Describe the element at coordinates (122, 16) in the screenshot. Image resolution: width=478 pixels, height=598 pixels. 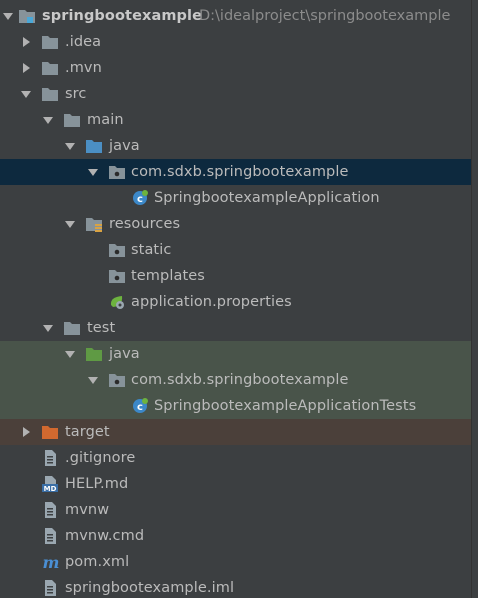
I see `root-project-name: springbootexample` at that location.